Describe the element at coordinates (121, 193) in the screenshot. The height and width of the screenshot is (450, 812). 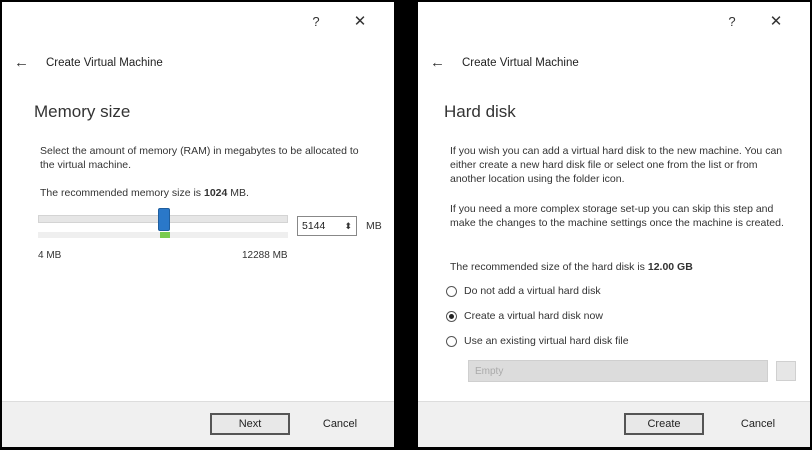
I see `recommended-prefix: The recommended memory size is` at that location.